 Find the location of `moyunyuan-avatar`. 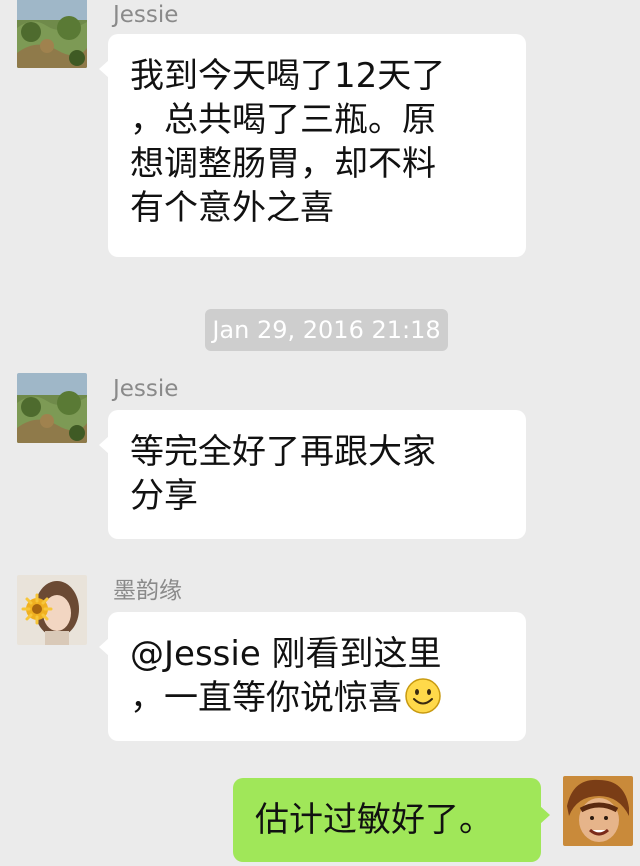

moyunyuan-avatar is located at coordinates (52, 610).